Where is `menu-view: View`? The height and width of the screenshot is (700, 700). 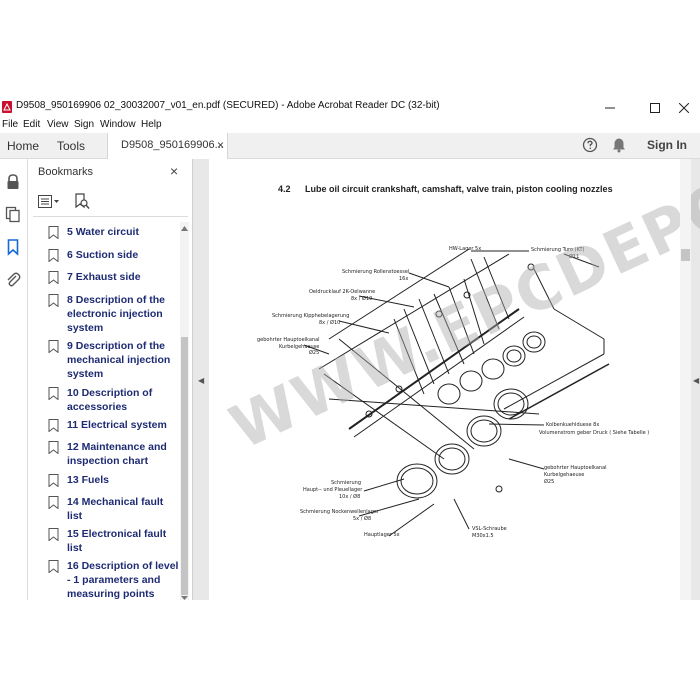 menu-view: View is located at coordinates (58, 124).